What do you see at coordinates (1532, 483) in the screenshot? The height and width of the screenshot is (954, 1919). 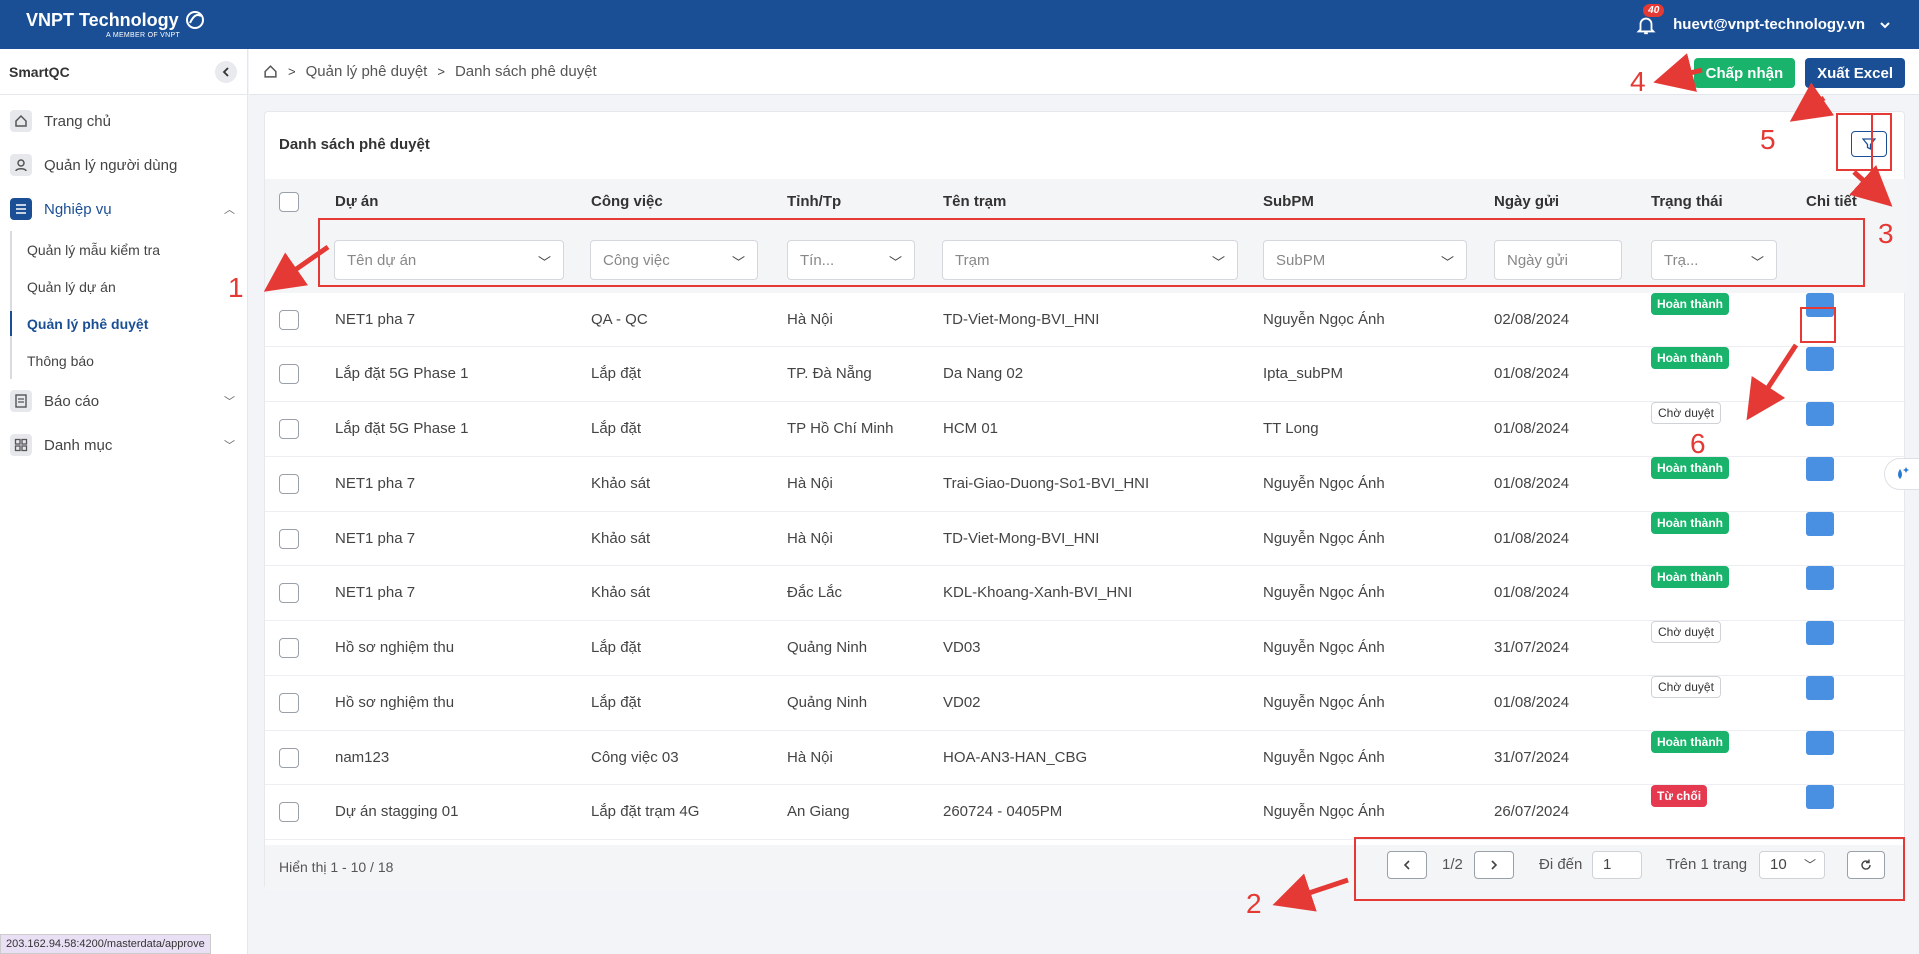 I see `cell-date: 01/08/2024` at bounding box center [1532, 483].